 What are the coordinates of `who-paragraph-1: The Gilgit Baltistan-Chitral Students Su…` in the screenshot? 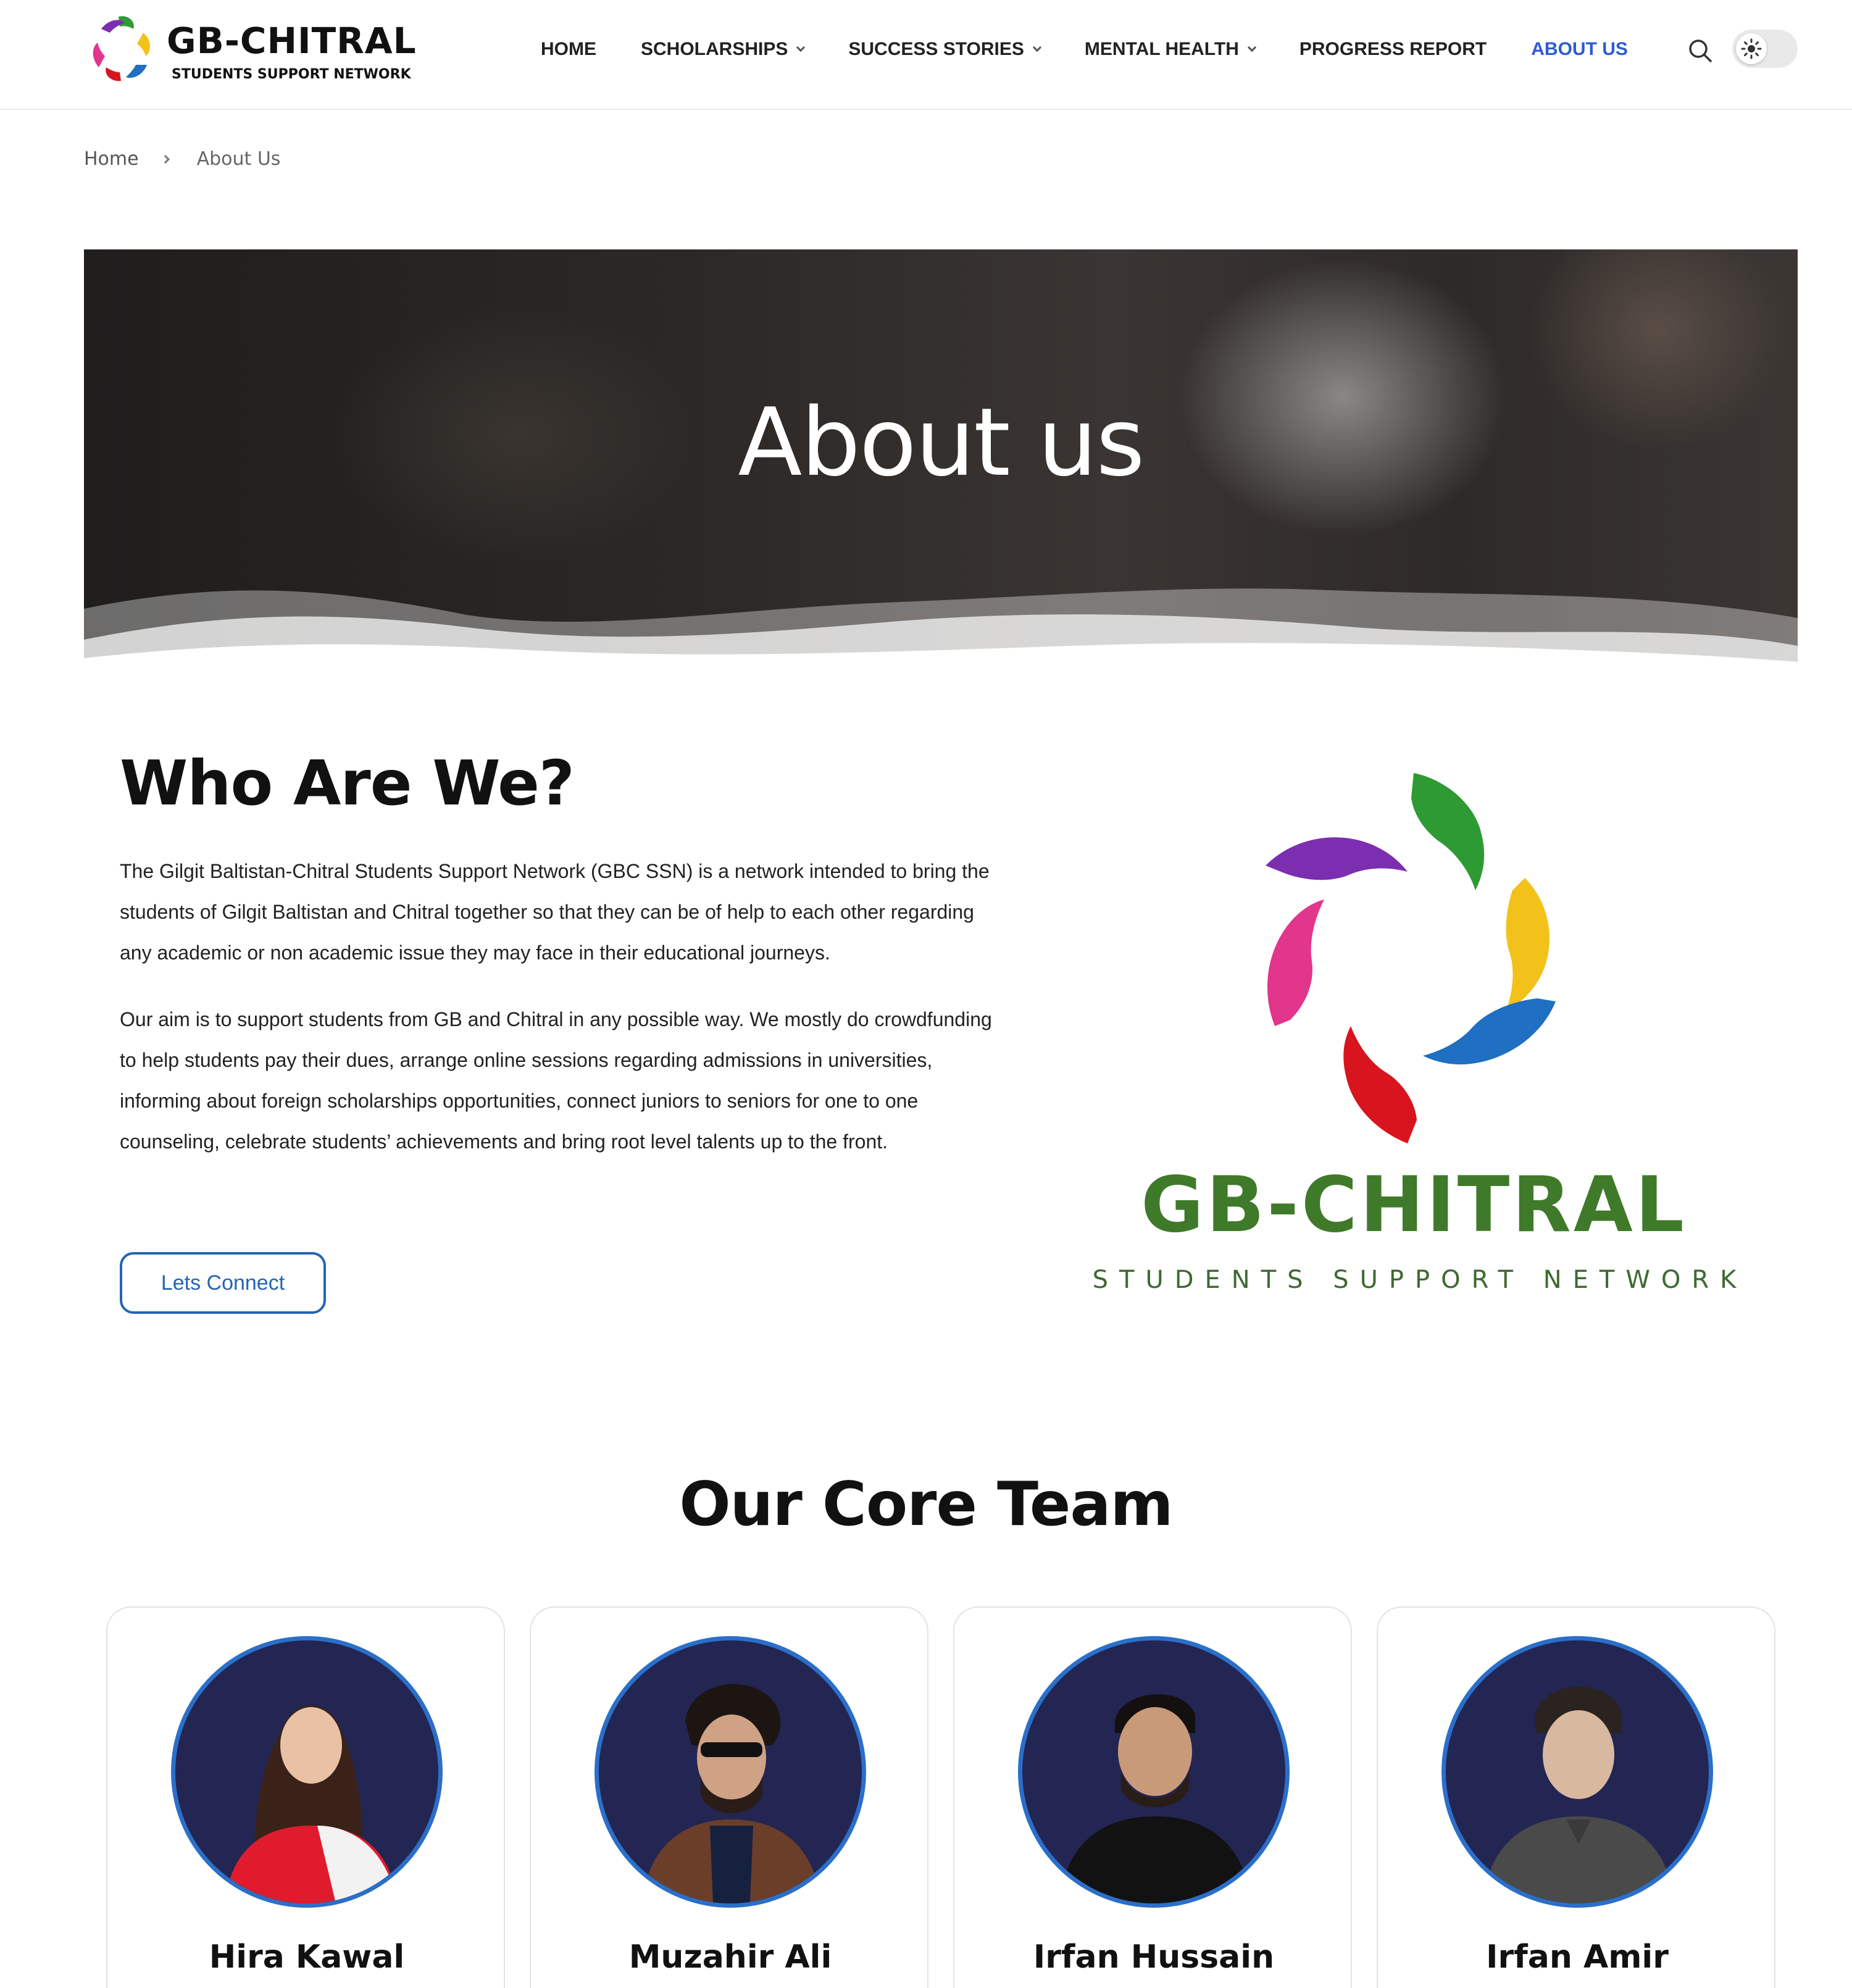 It's located at (555, 912).